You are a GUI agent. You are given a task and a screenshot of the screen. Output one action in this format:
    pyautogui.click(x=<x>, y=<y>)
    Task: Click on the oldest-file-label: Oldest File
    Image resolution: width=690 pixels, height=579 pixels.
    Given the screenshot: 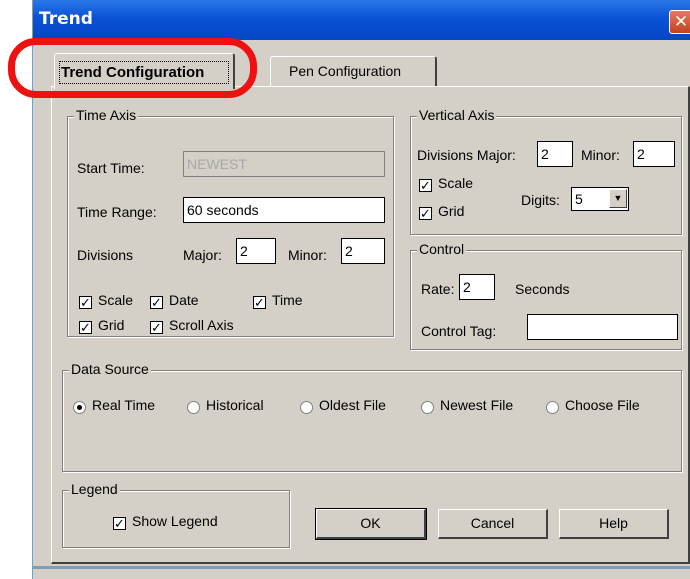 What is the action you would take?
    pyautogui.click(x=352, y=405)
    